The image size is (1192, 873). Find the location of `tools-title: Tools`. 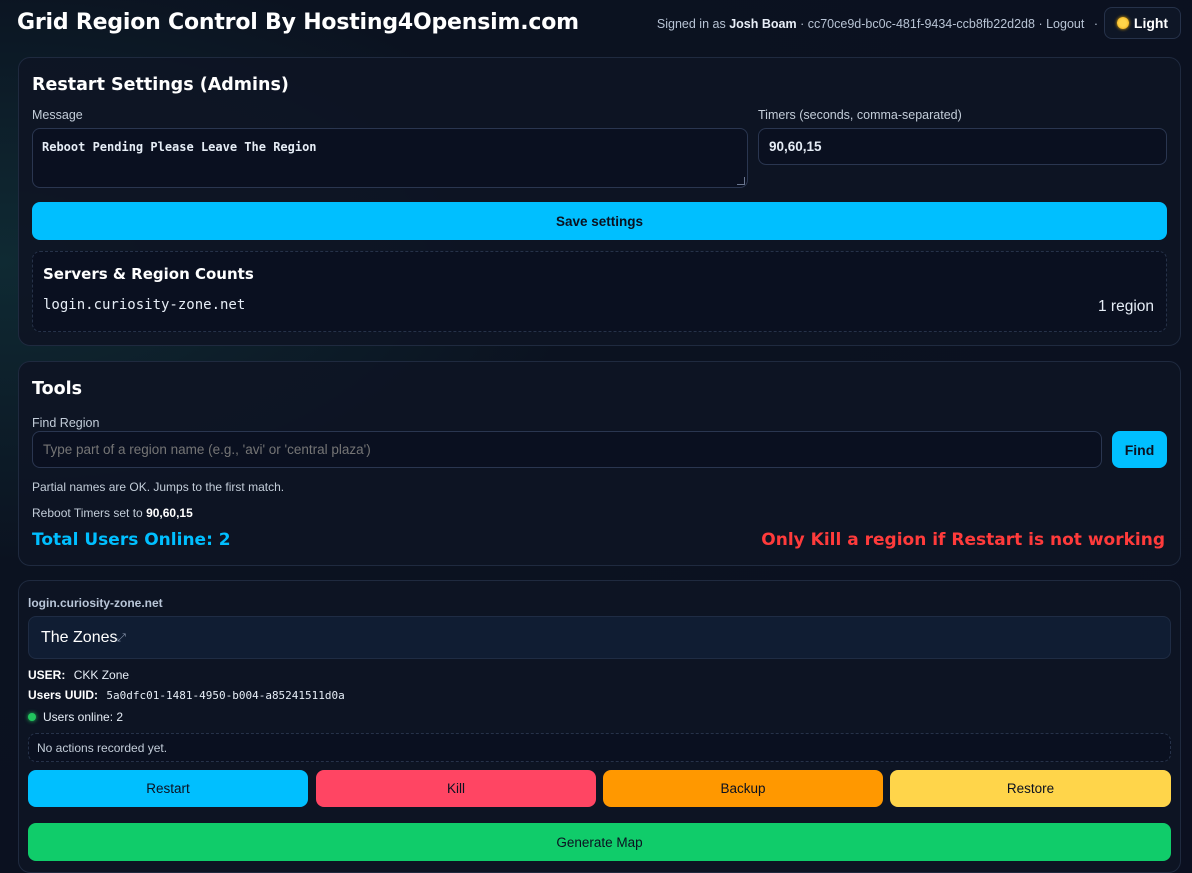

tools-title: Tools is located at coordinates (57, 389).